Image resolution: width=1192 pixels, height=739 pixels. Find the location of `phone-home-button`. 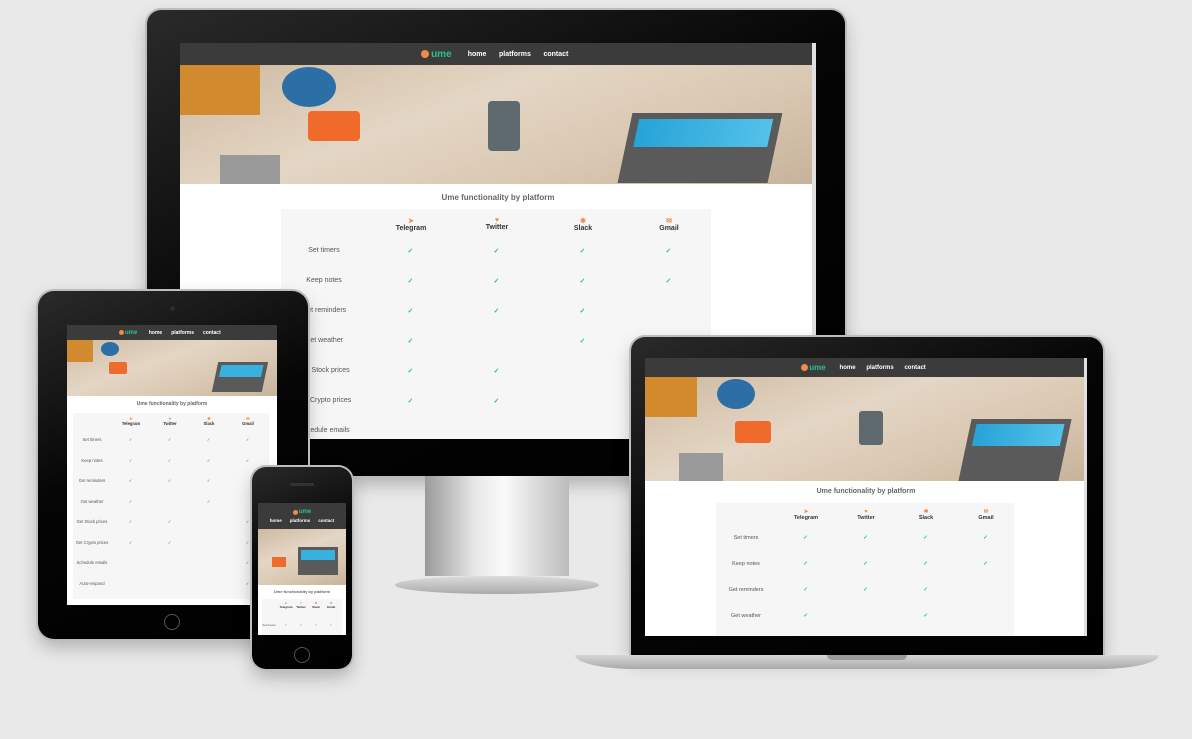

phone-home-button is located at coordinates (302, 655).